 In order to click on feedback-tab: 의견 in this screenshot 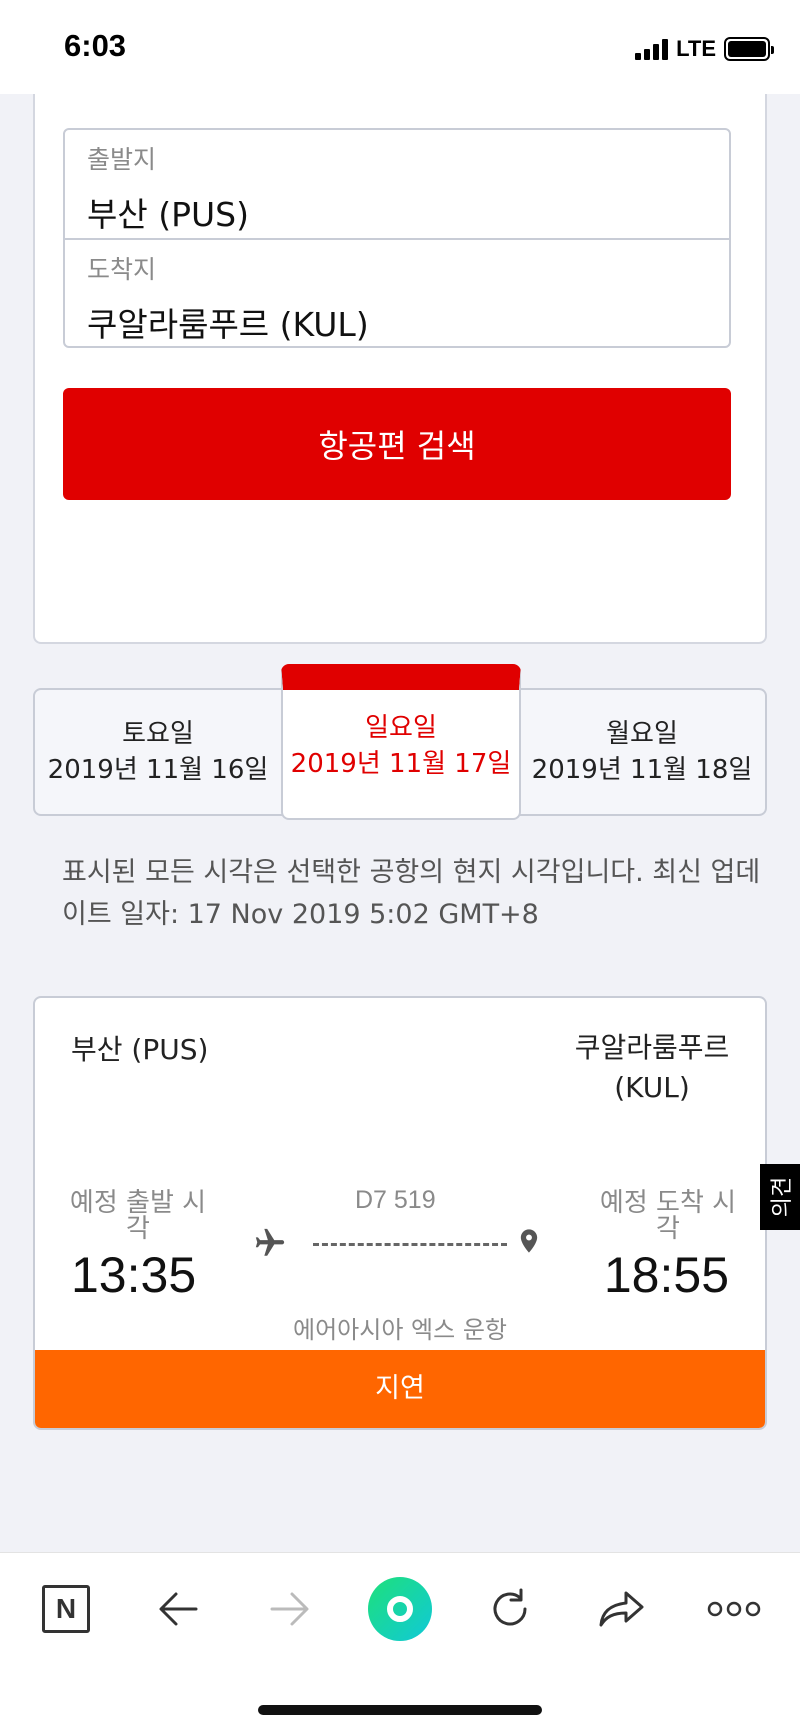, I will do `click(780, 1197)`.